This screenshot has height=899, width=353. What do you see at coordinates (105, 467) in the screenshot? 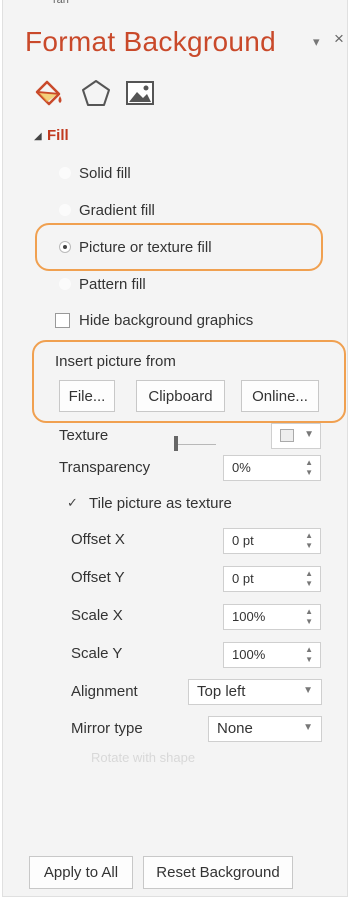
I see `transparency-label: Transparency` at bounding box center [105, 467].